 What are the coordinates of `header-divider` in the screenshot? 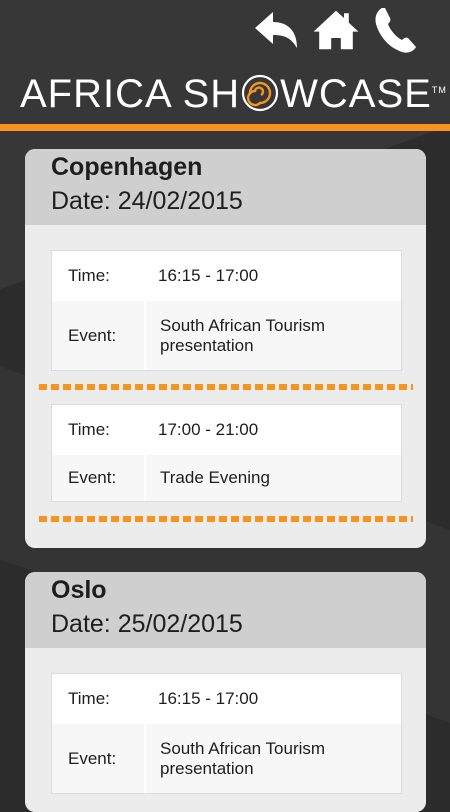 It's located at (225, 127).